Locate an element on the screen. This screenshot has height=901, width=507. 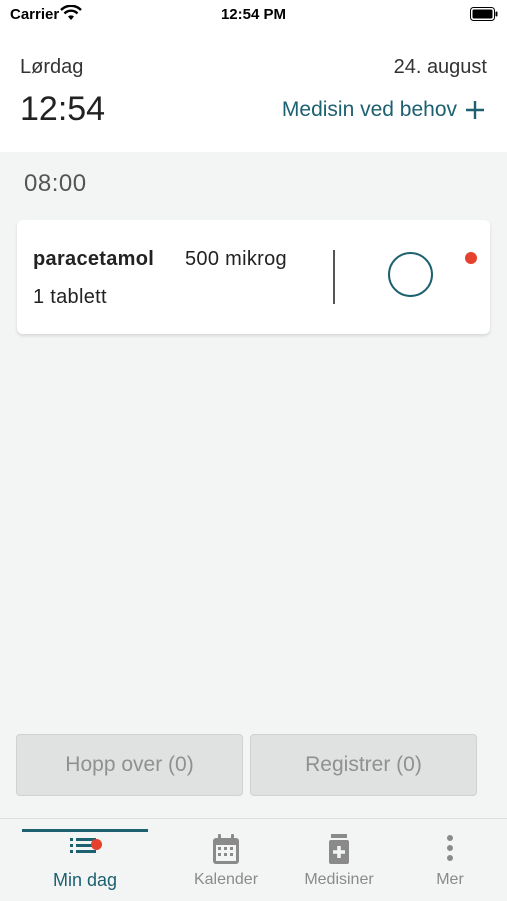
plus-icon is located at coordinates (475, 110).